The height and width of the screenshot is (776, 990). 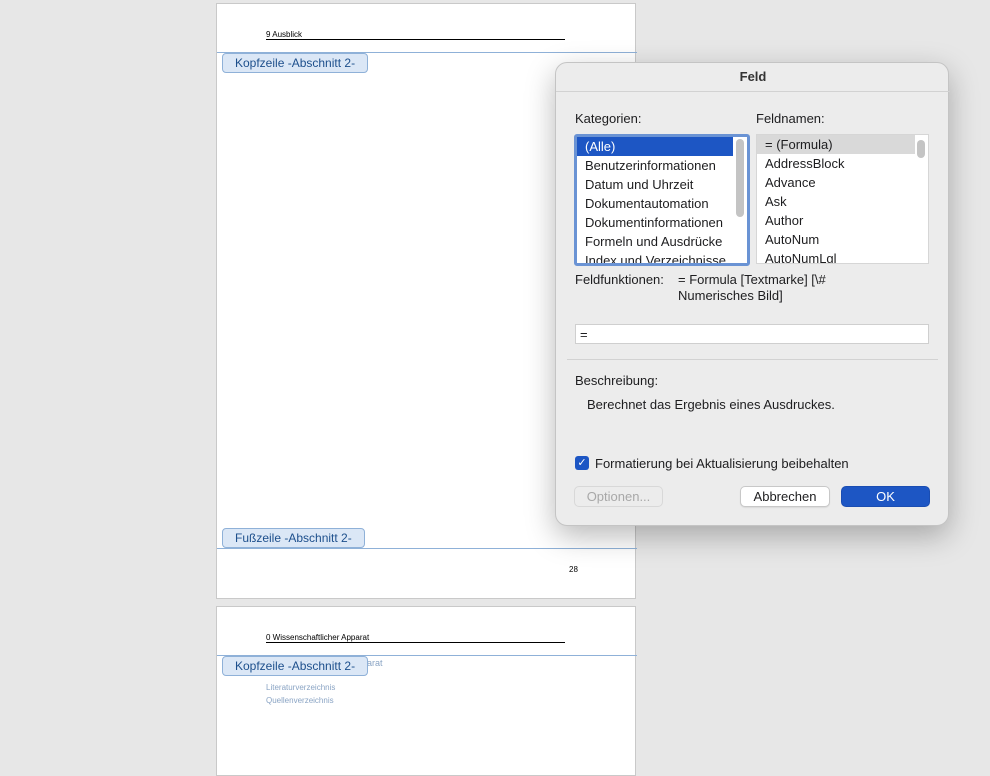 What do you see at coordinates (655, 146) in the screenshot?
I see `category-item: (Alle)` at bounding box center [655, 146].